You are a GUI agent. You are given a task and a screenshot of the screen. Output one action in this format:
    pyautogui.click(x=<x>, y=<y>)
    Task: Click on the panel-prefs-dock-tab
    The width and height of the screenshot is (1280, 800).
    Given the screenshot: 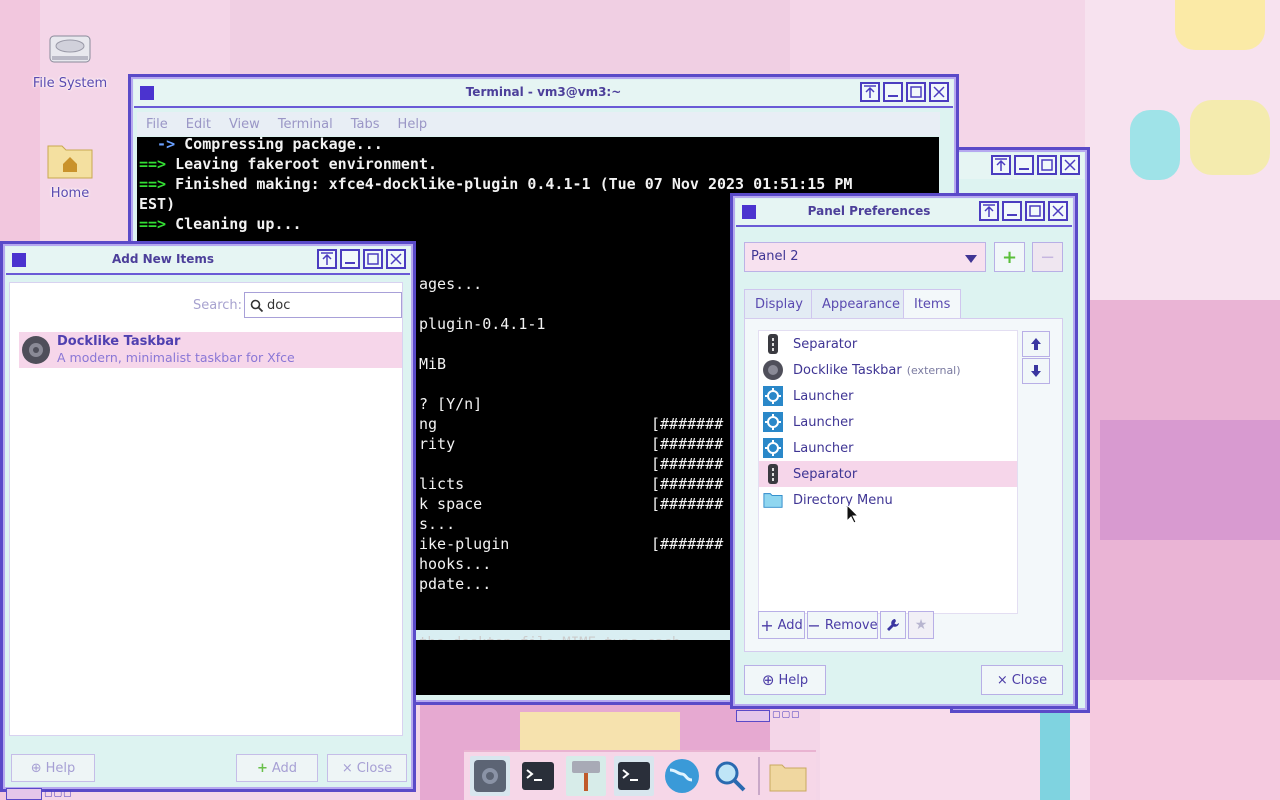 What is the action you would take?
    pyautogui.click(x=753, y=716)
    